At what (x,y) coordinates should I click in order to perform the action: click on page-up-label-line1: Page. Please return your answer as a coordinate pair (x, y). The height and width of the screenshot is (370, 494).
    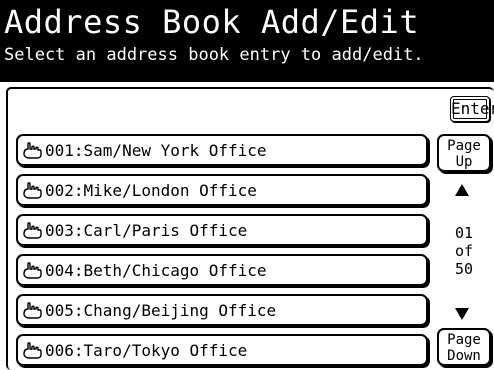
    Looking at the image, I should click on (464, 146).